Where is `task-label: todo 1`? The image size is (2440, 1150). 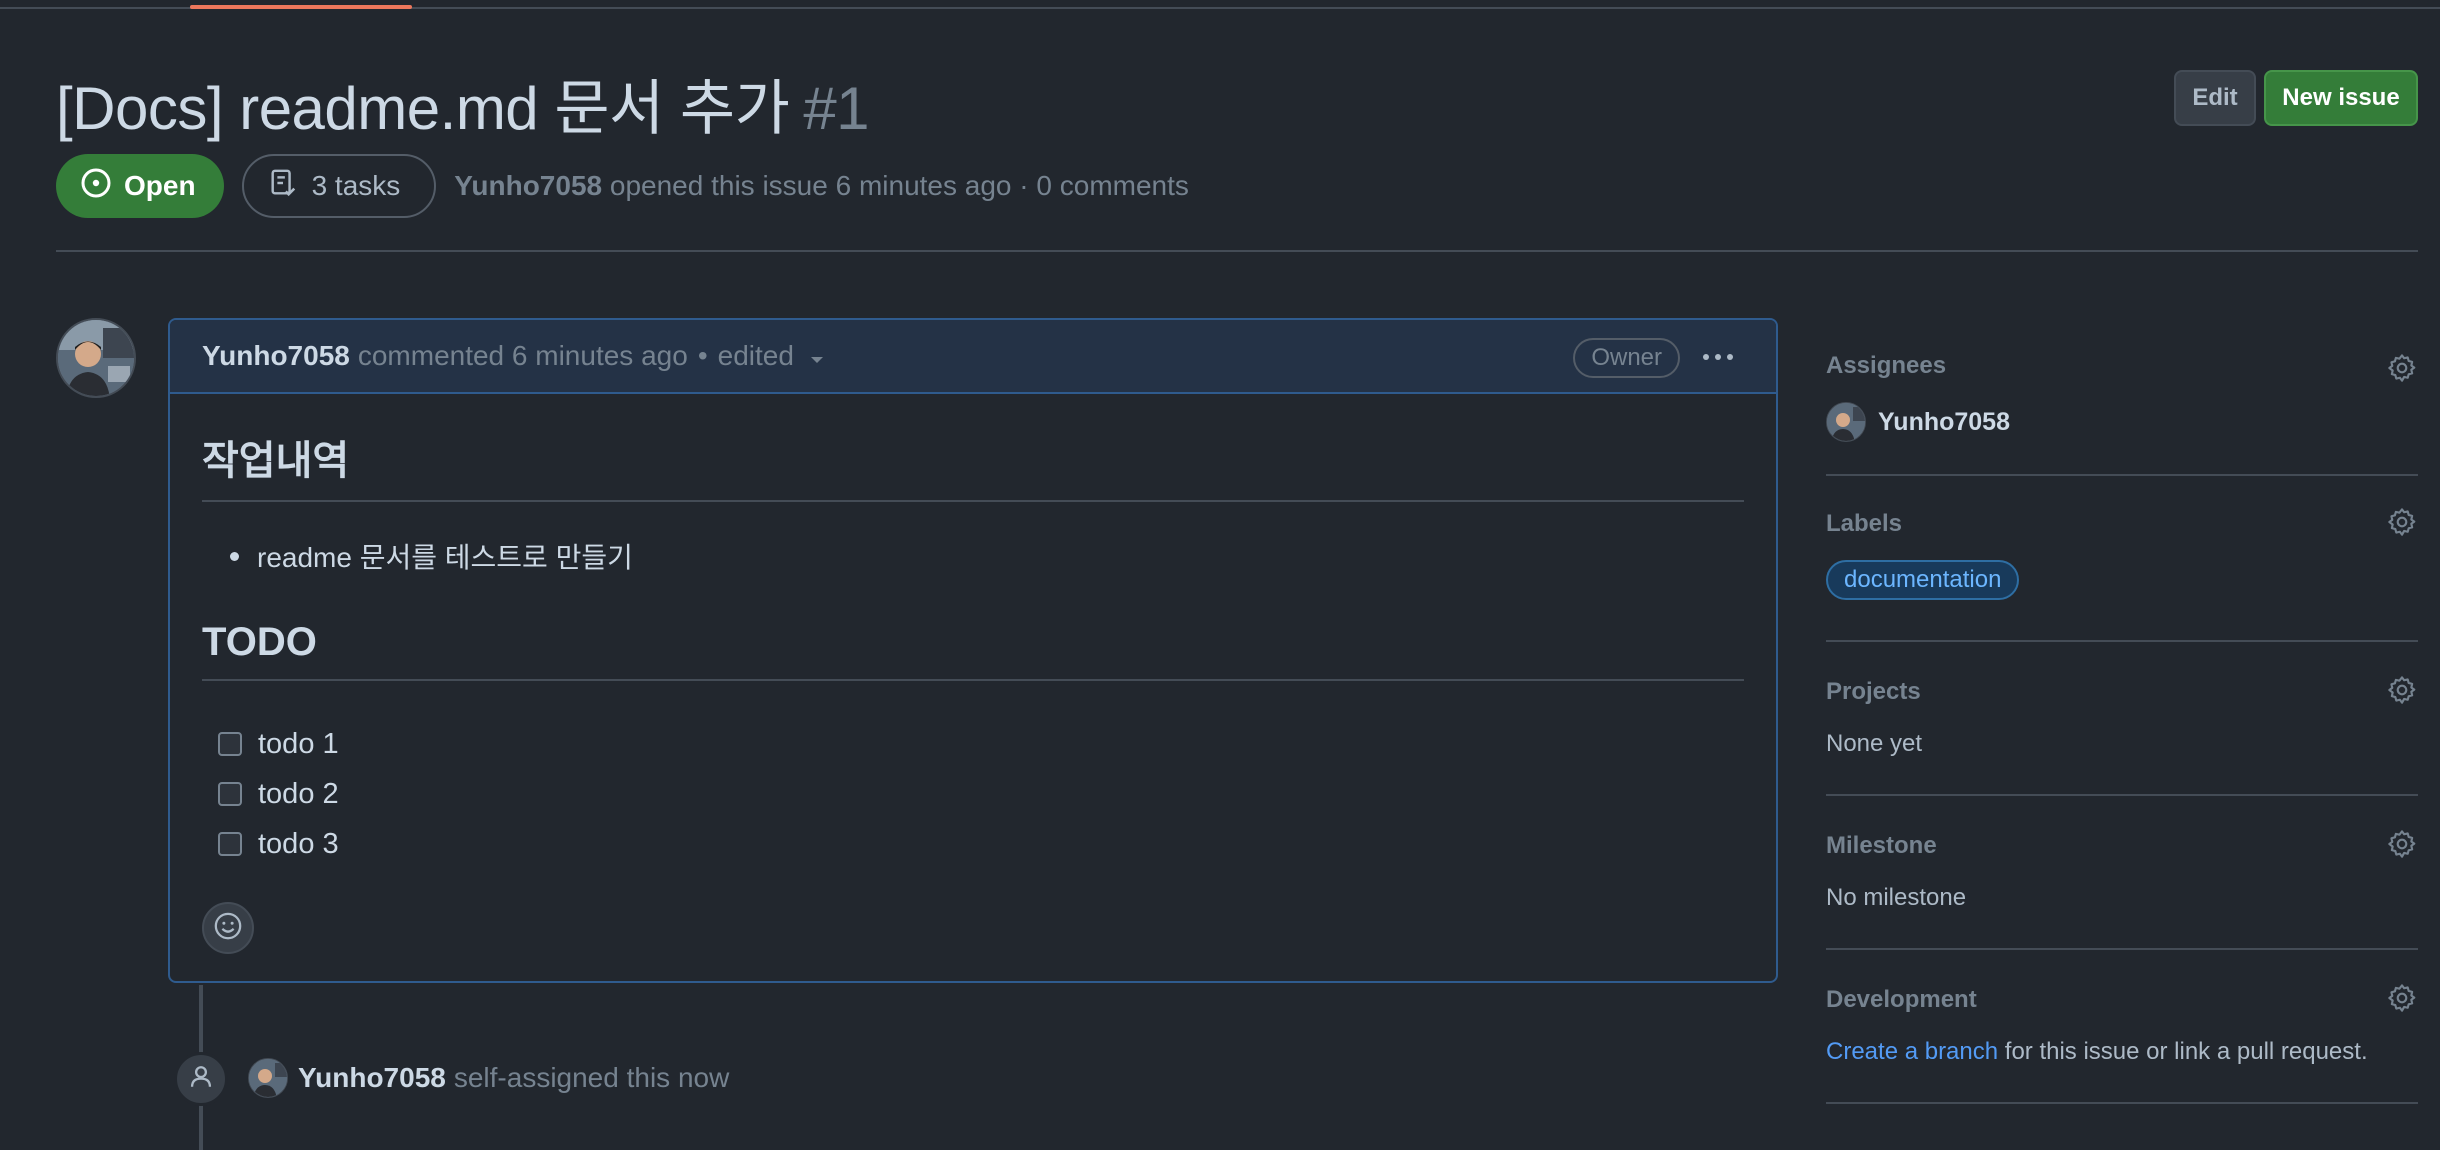
task-label: todo 1 is located at coordinates (298, 743).